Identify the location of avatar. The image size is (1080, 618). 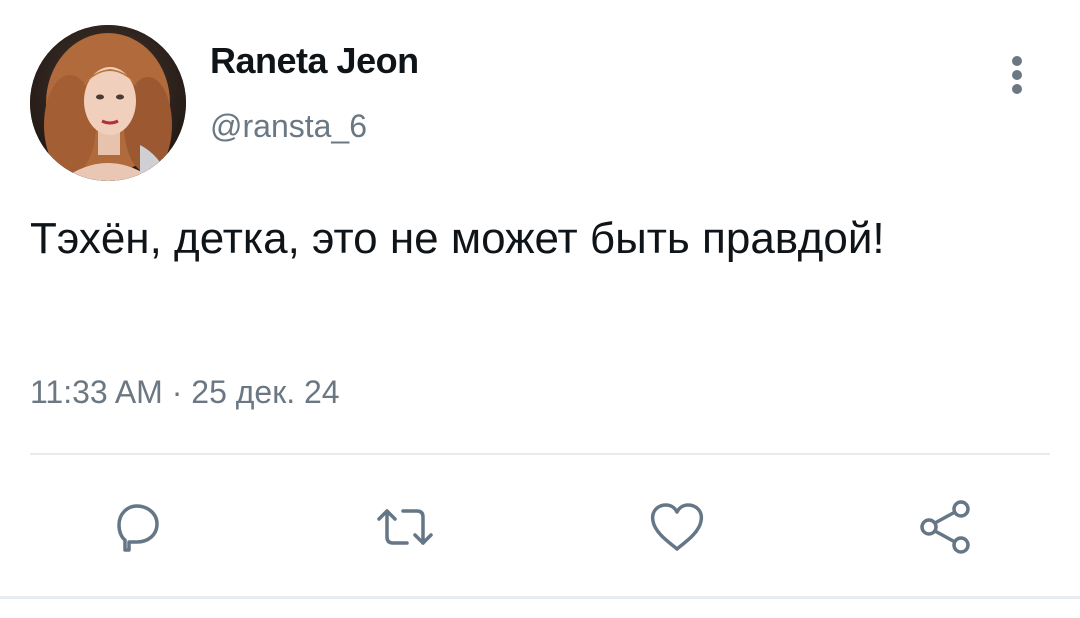
(108, 103).